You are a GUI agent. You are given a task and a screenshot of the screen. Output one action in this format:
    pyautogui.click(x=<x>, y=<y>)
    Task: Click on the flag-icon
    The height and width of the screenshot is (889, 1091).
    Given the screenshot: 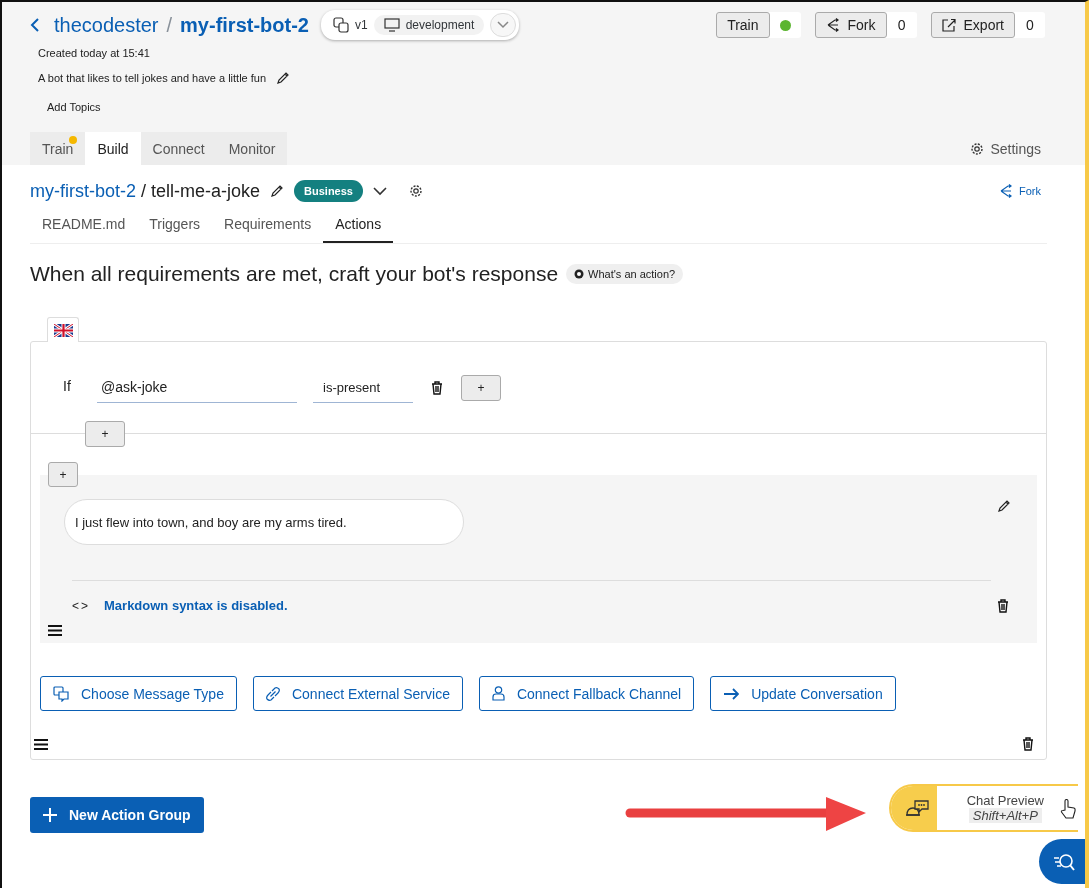 What is the action you would take?
    pyautogui.click(x=63, y=330)
    